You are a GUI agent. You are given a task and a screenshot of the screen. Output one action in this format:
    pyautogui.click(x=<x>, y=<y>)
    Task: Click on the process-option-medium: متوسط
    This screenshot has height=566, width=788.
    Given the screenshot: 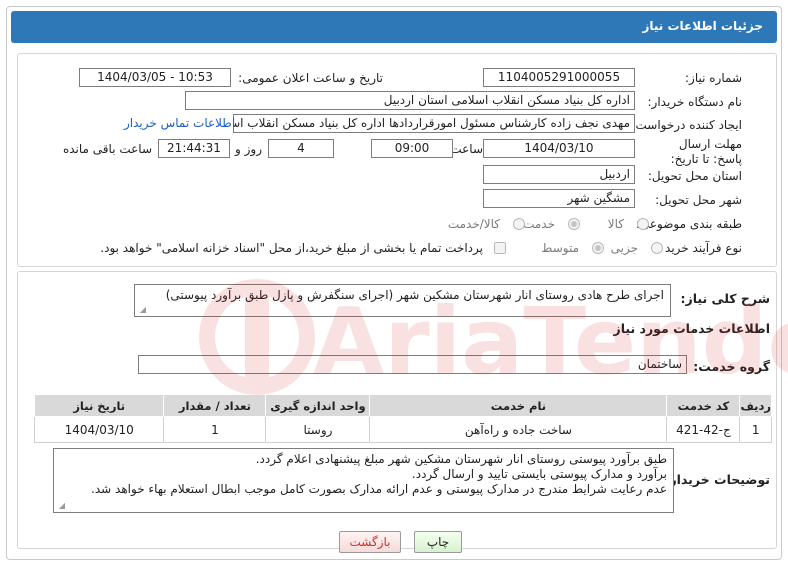 What is the action you would take?
    pyautogui.click(x=560, y=248)
    